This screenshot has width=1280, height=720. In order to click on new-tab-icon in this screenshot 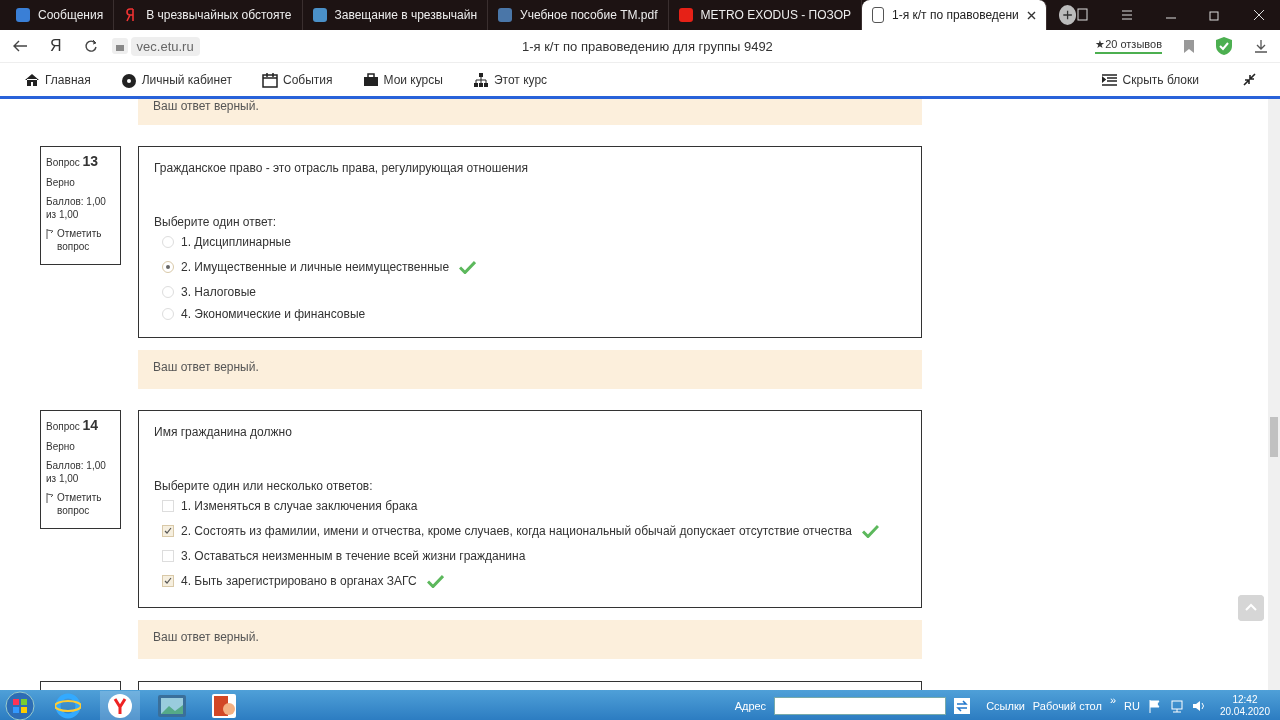, I will do `click(1067, 15)`.